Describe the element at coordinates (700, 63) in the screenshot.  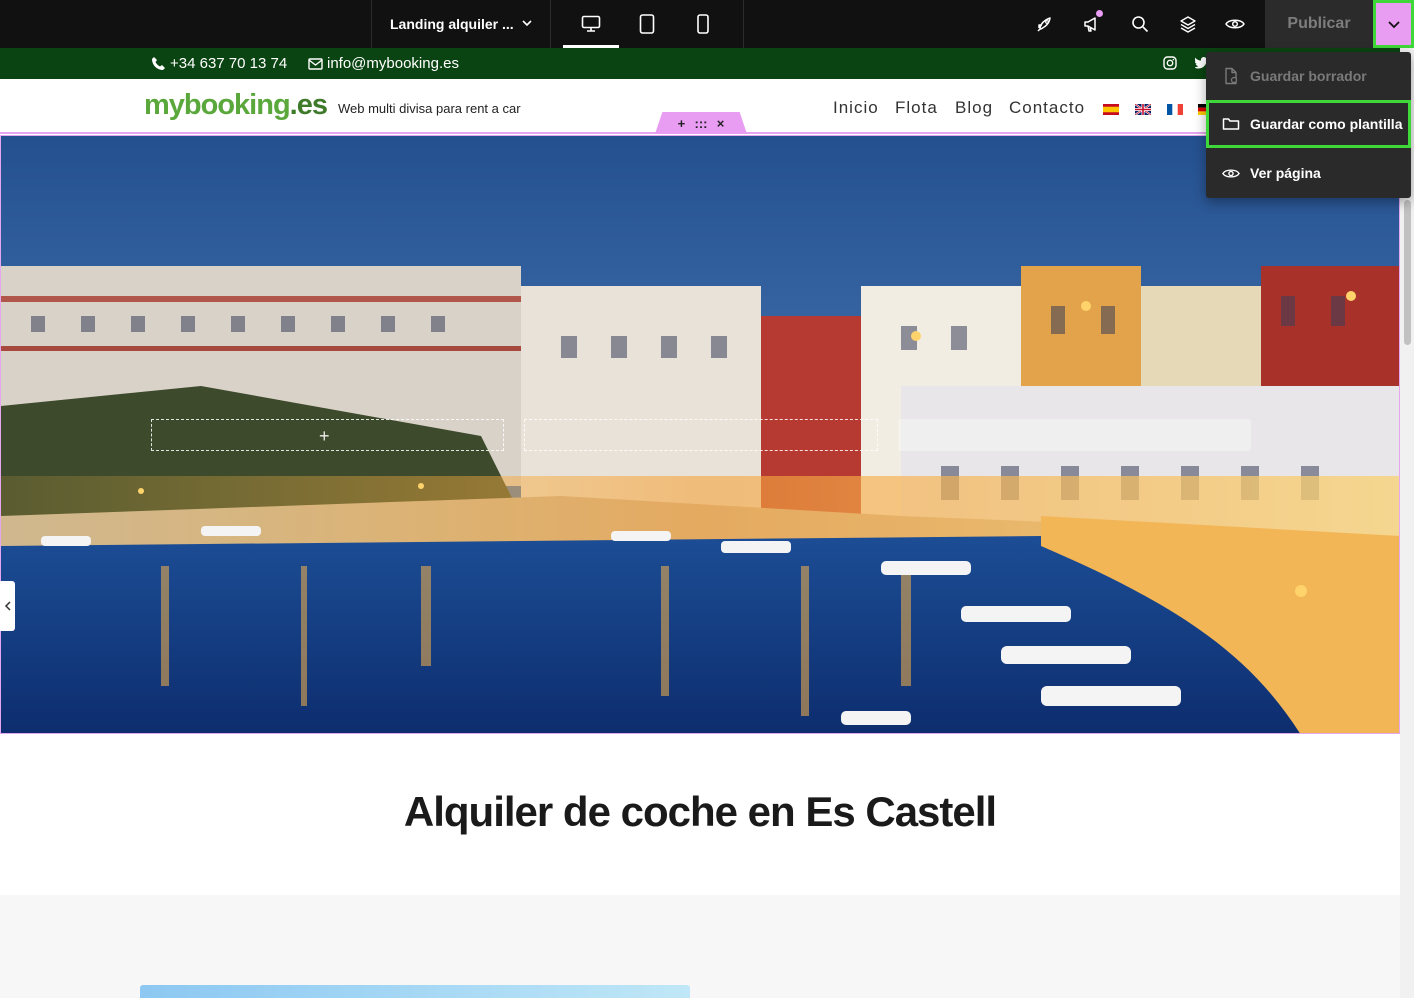
I see `contact-bar: +34 637 70 13 74 info@mybooking.es` at that location.